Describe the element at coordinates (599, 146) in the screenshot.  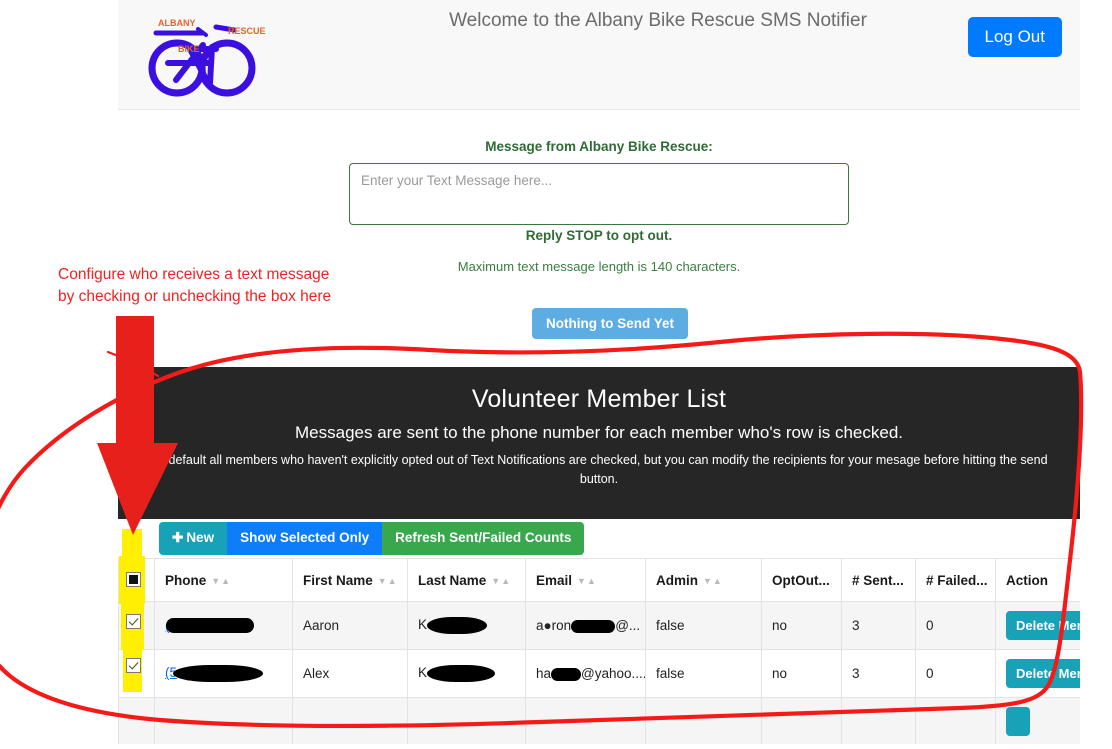
I see `message-form-label: Message from Albany Bike Rescue:` at that location.